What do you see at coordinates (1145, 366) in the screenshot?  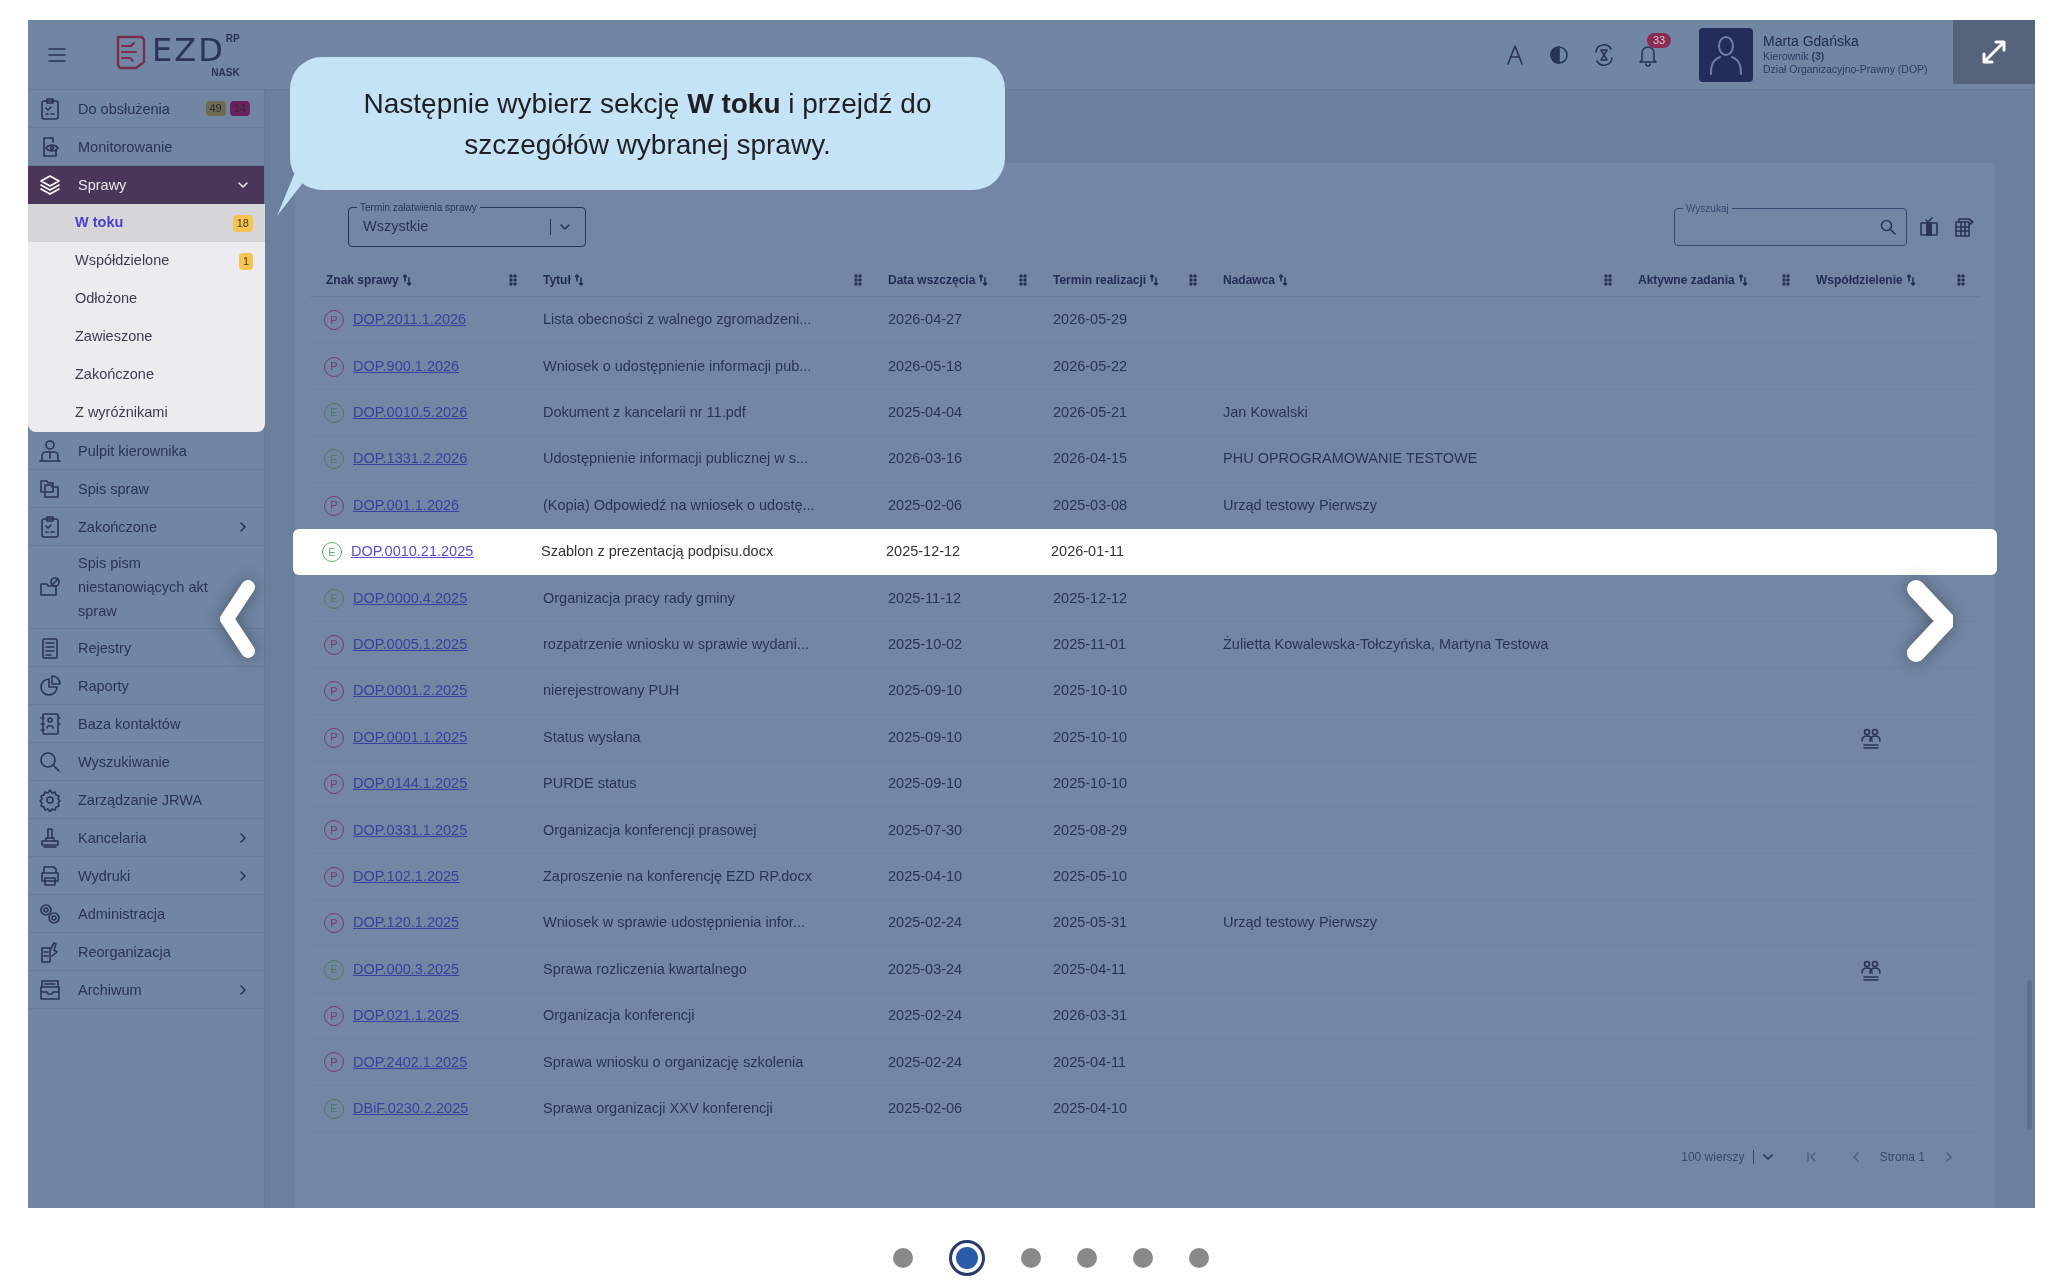 I see `table-row: P DOP.900.1.2026 Wniosek o udostępnienie informacji pub... 2026-05-18 2026-05-22` at bounding box center [1145, 366].